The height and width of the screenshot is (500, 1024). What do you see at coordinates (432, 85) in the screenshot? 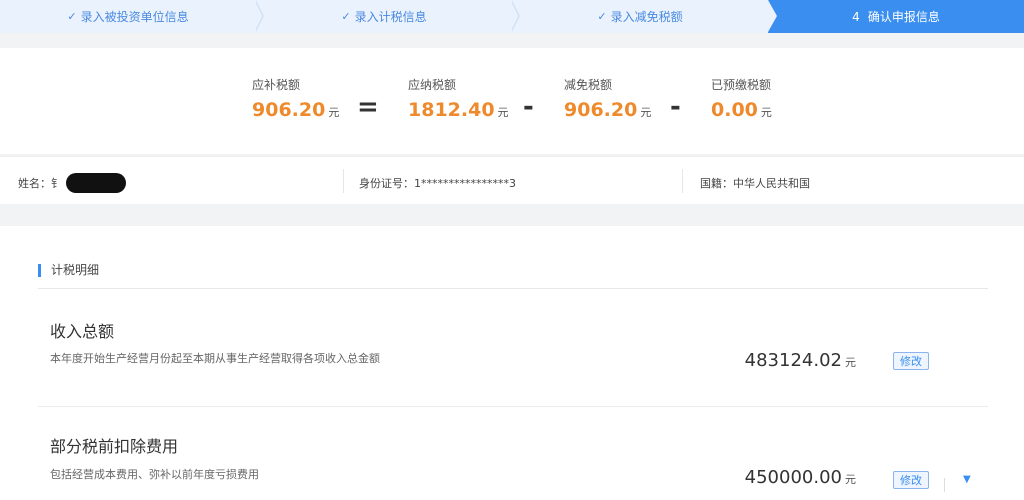
I see `due-tax-label: 应纳税额` at bounding box center [432, 85].